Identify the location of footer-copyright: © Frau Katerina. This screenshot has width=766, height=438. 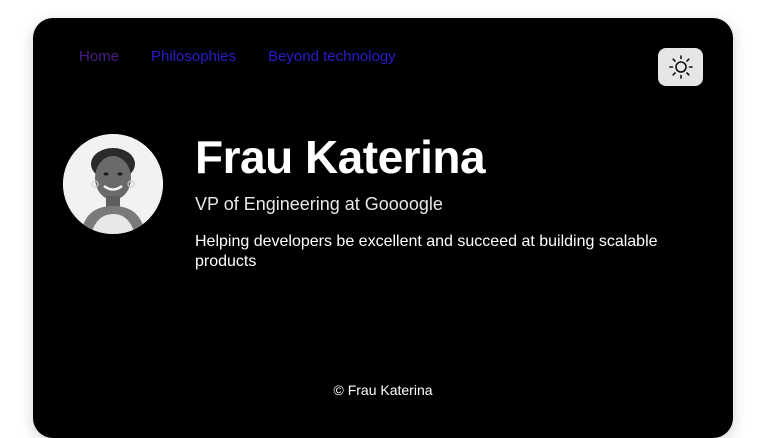
(383, 390).